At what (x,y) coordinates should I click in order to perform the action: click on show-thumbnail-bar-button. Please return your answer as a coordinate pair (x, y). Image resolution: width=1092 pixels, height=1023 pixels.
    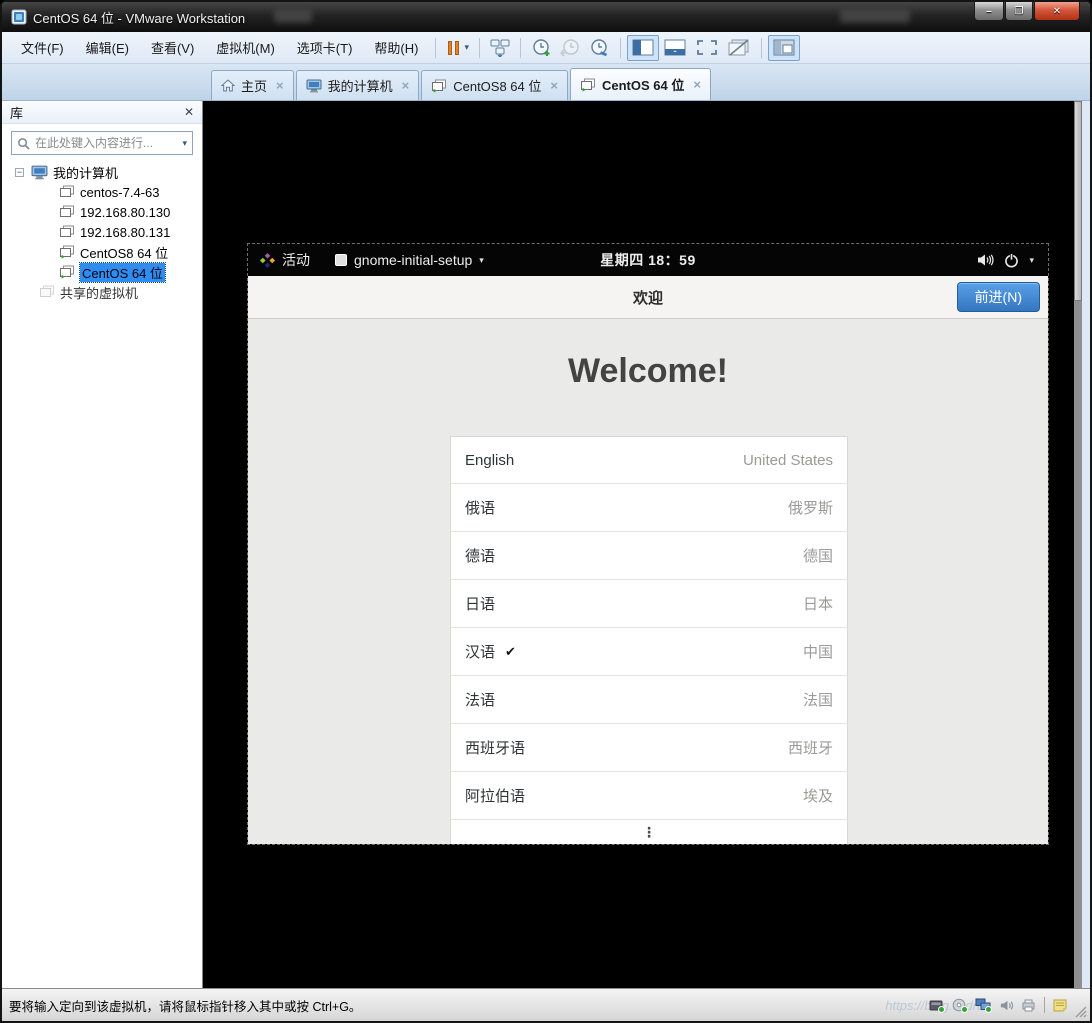
    Looking at the image, I should click on (675, 48).